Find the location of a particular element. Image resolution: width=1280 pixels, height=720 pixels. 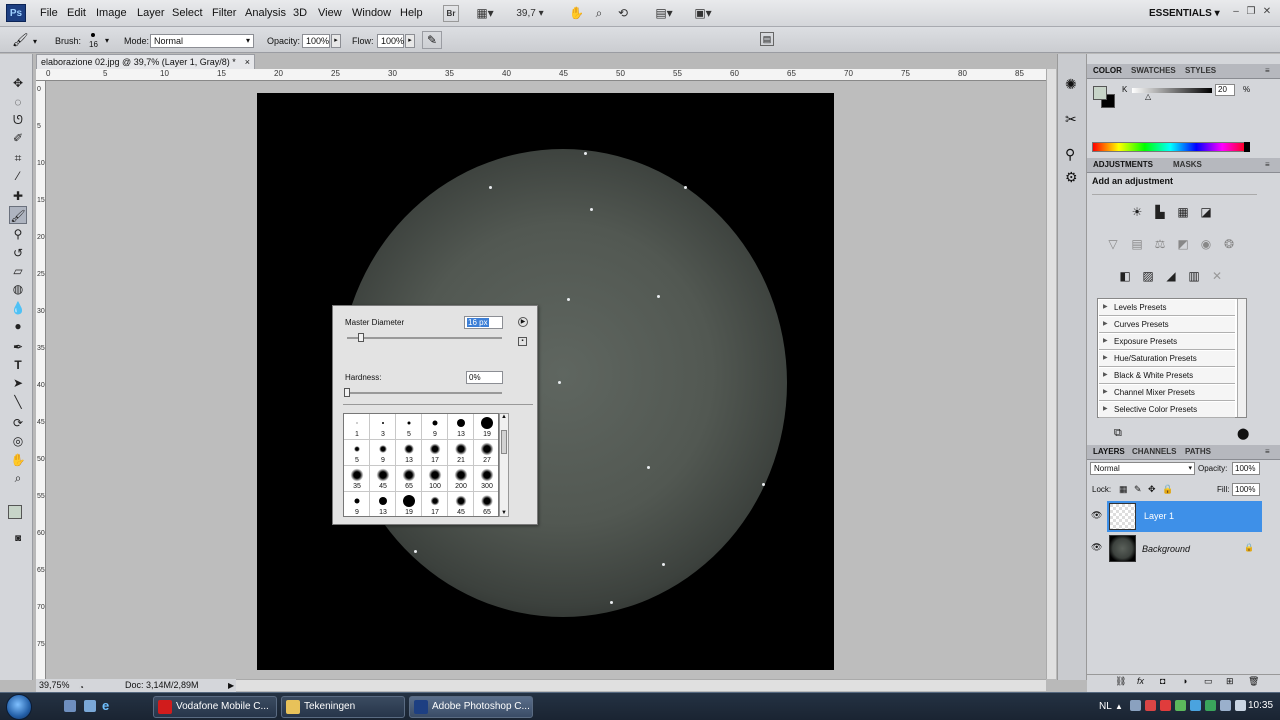

layer-row-layer-1: Layer 1 is located at coordinates (1184, 516).